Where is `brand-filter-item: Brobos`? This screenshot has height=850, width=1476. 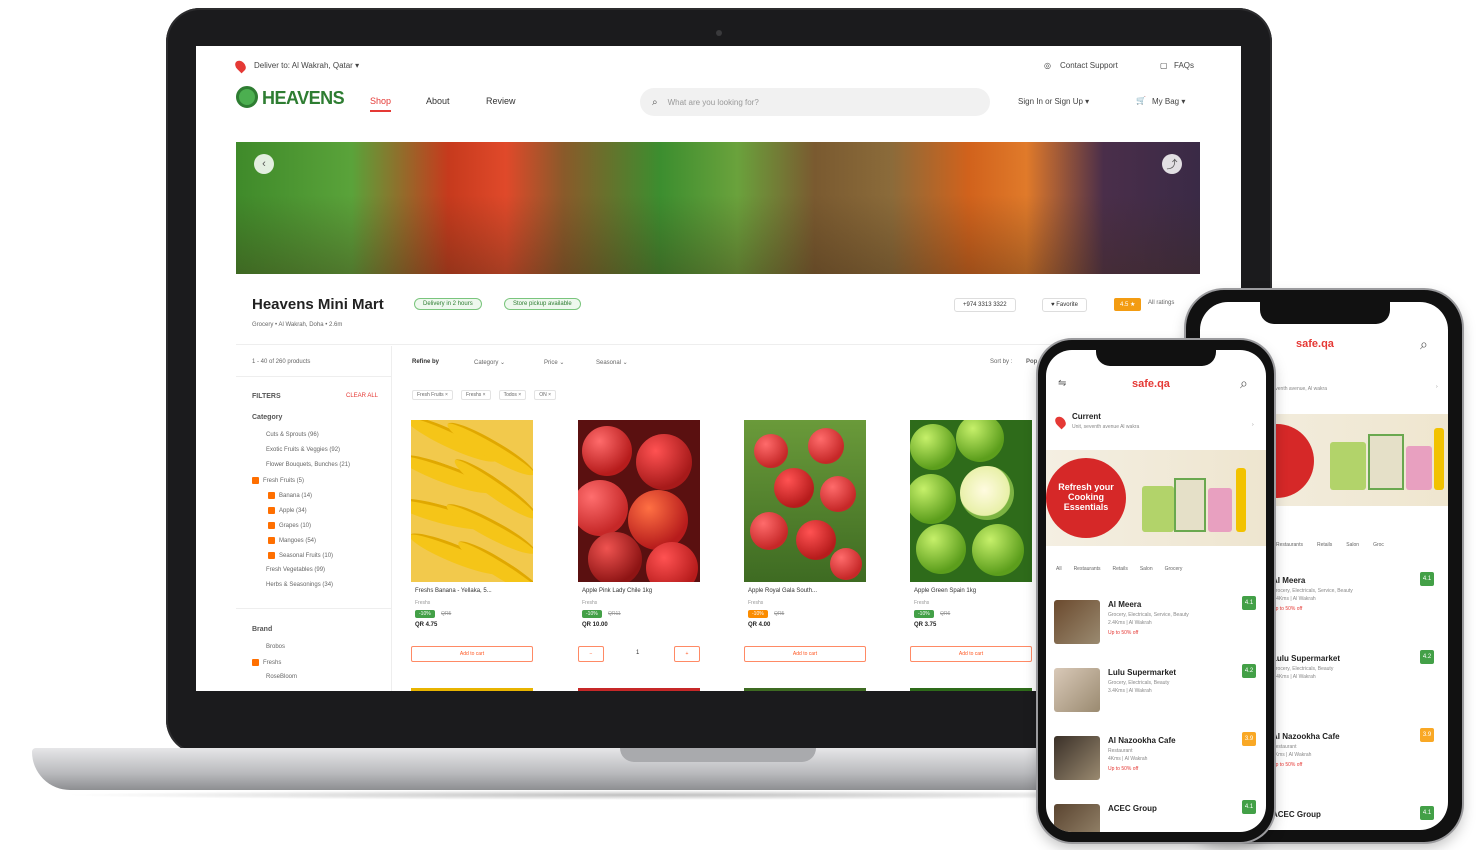 brand-filter-item: Brobos is located at coordinates (268, 647).